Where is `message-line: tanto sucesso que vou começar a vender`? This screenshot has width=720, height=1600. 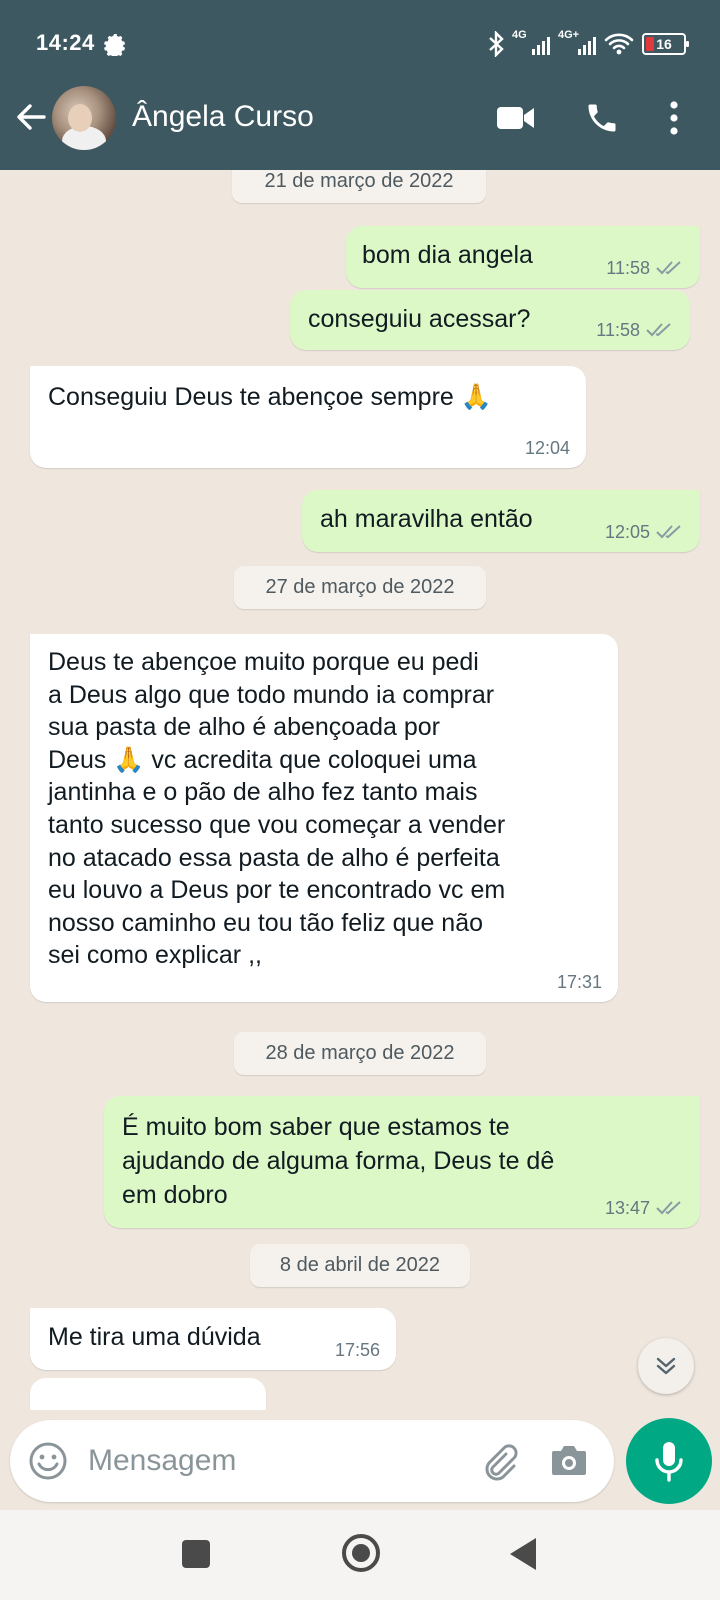
message-line: tanto sucesso que vou começar a vender is located at coordinates (277, 824).